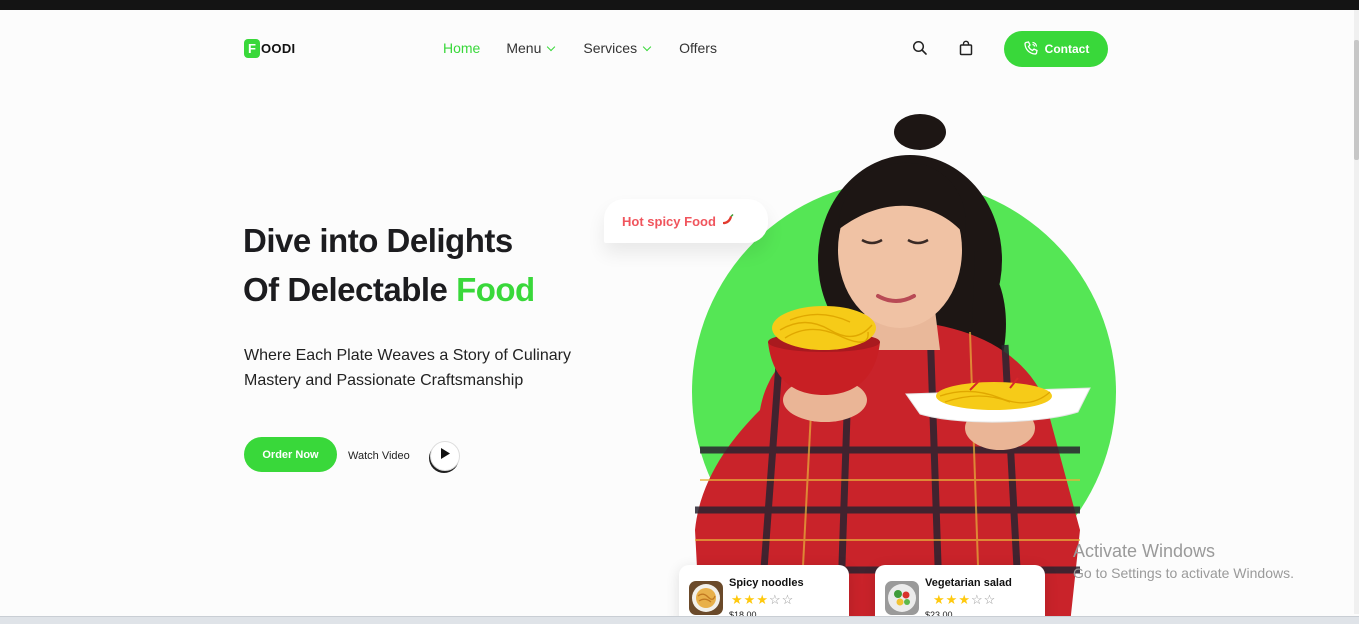 Image resolution: width=1359 pixels, height=624 pixels. I want to click on nav-item-label: Menu, so click(524, 48).